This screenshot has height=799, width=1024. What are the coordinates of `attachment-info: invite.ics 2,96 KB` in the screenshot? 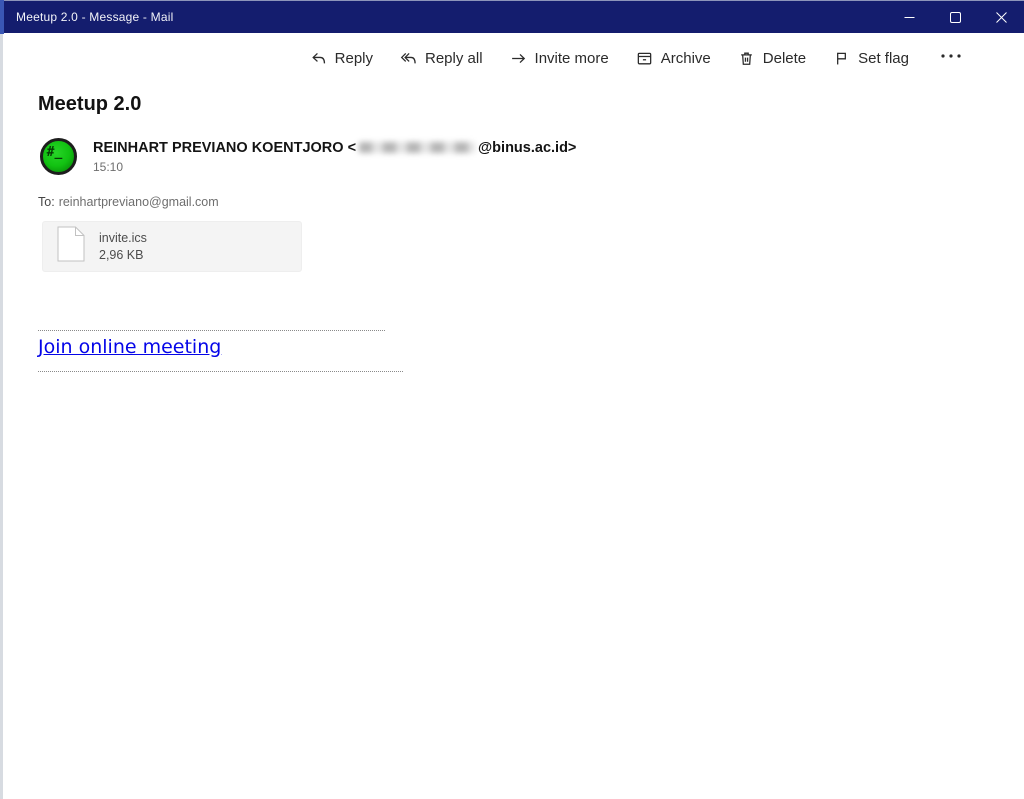 It's located at (123, 246).